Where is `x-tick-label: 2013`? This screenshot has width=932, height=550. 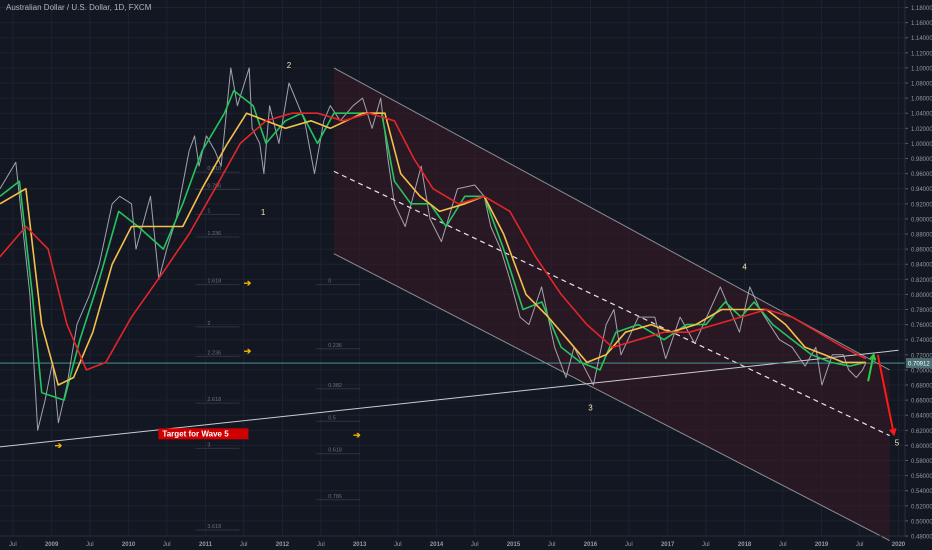 x-tick-label: 2013 is located at coordinates (360, 545).